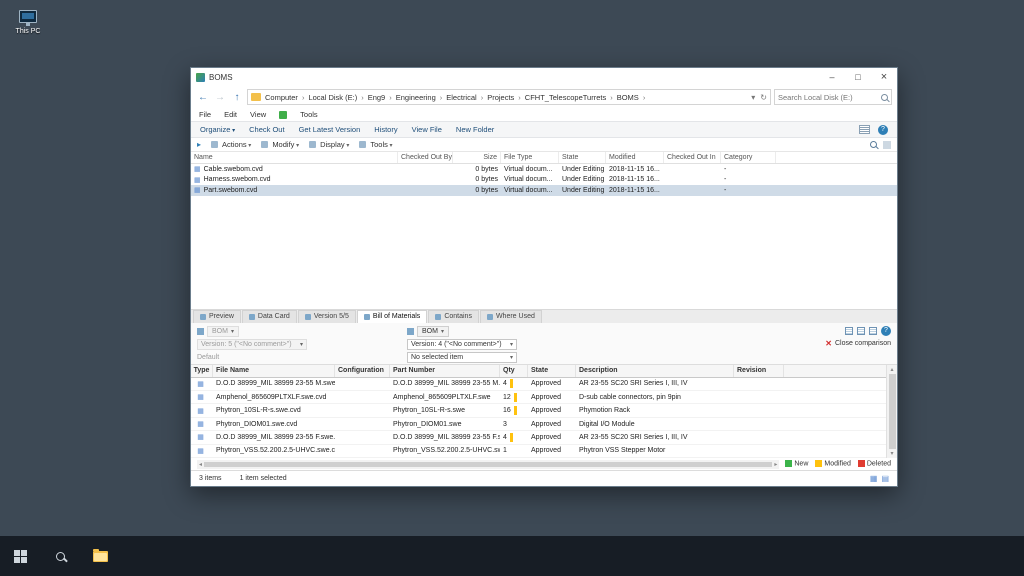 The height and width of the screenshot is (576, 1024). I want to click on cell-description: AR 23-55 SC20 SRI Series I, III, IV, so click(633, 384).